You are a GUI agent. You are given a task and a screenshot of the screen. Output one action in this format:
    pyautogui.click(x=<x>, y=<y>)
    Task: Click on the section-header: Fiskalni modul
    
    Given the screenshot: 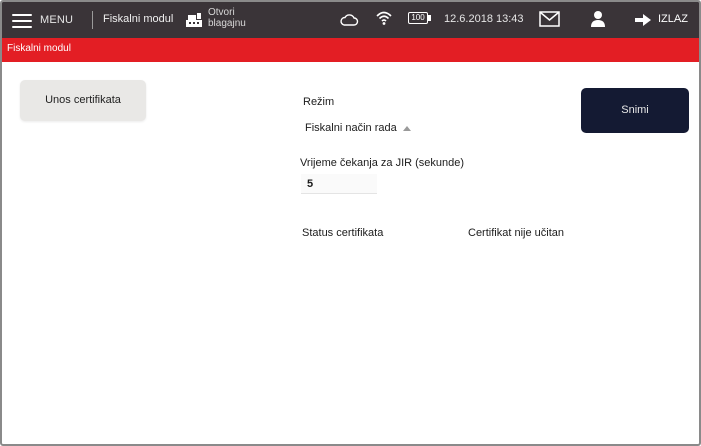 What is the action you would take?
    pyautogui.click(x=350, y=50)
    